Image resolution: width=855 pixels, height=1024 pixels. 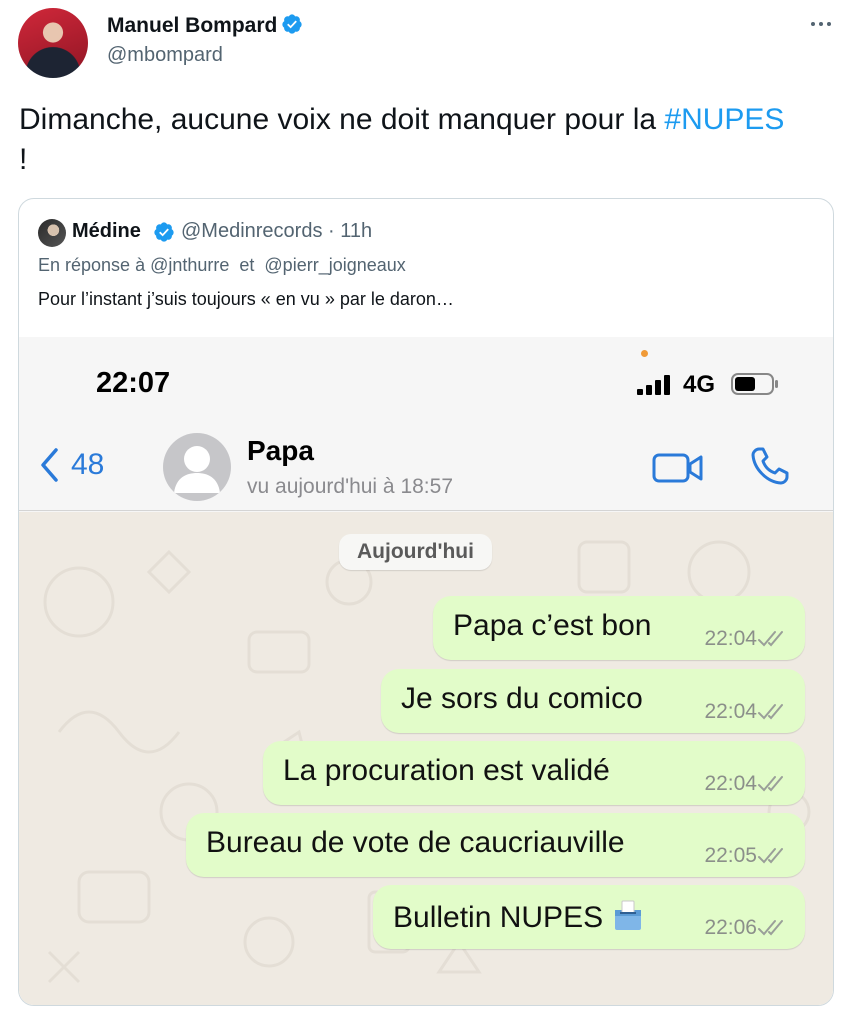 What do you see at coordinates (415, 552) in the screenshot?
I see `date-separator: Aujourd'hui` at bounding box center [415, 552].